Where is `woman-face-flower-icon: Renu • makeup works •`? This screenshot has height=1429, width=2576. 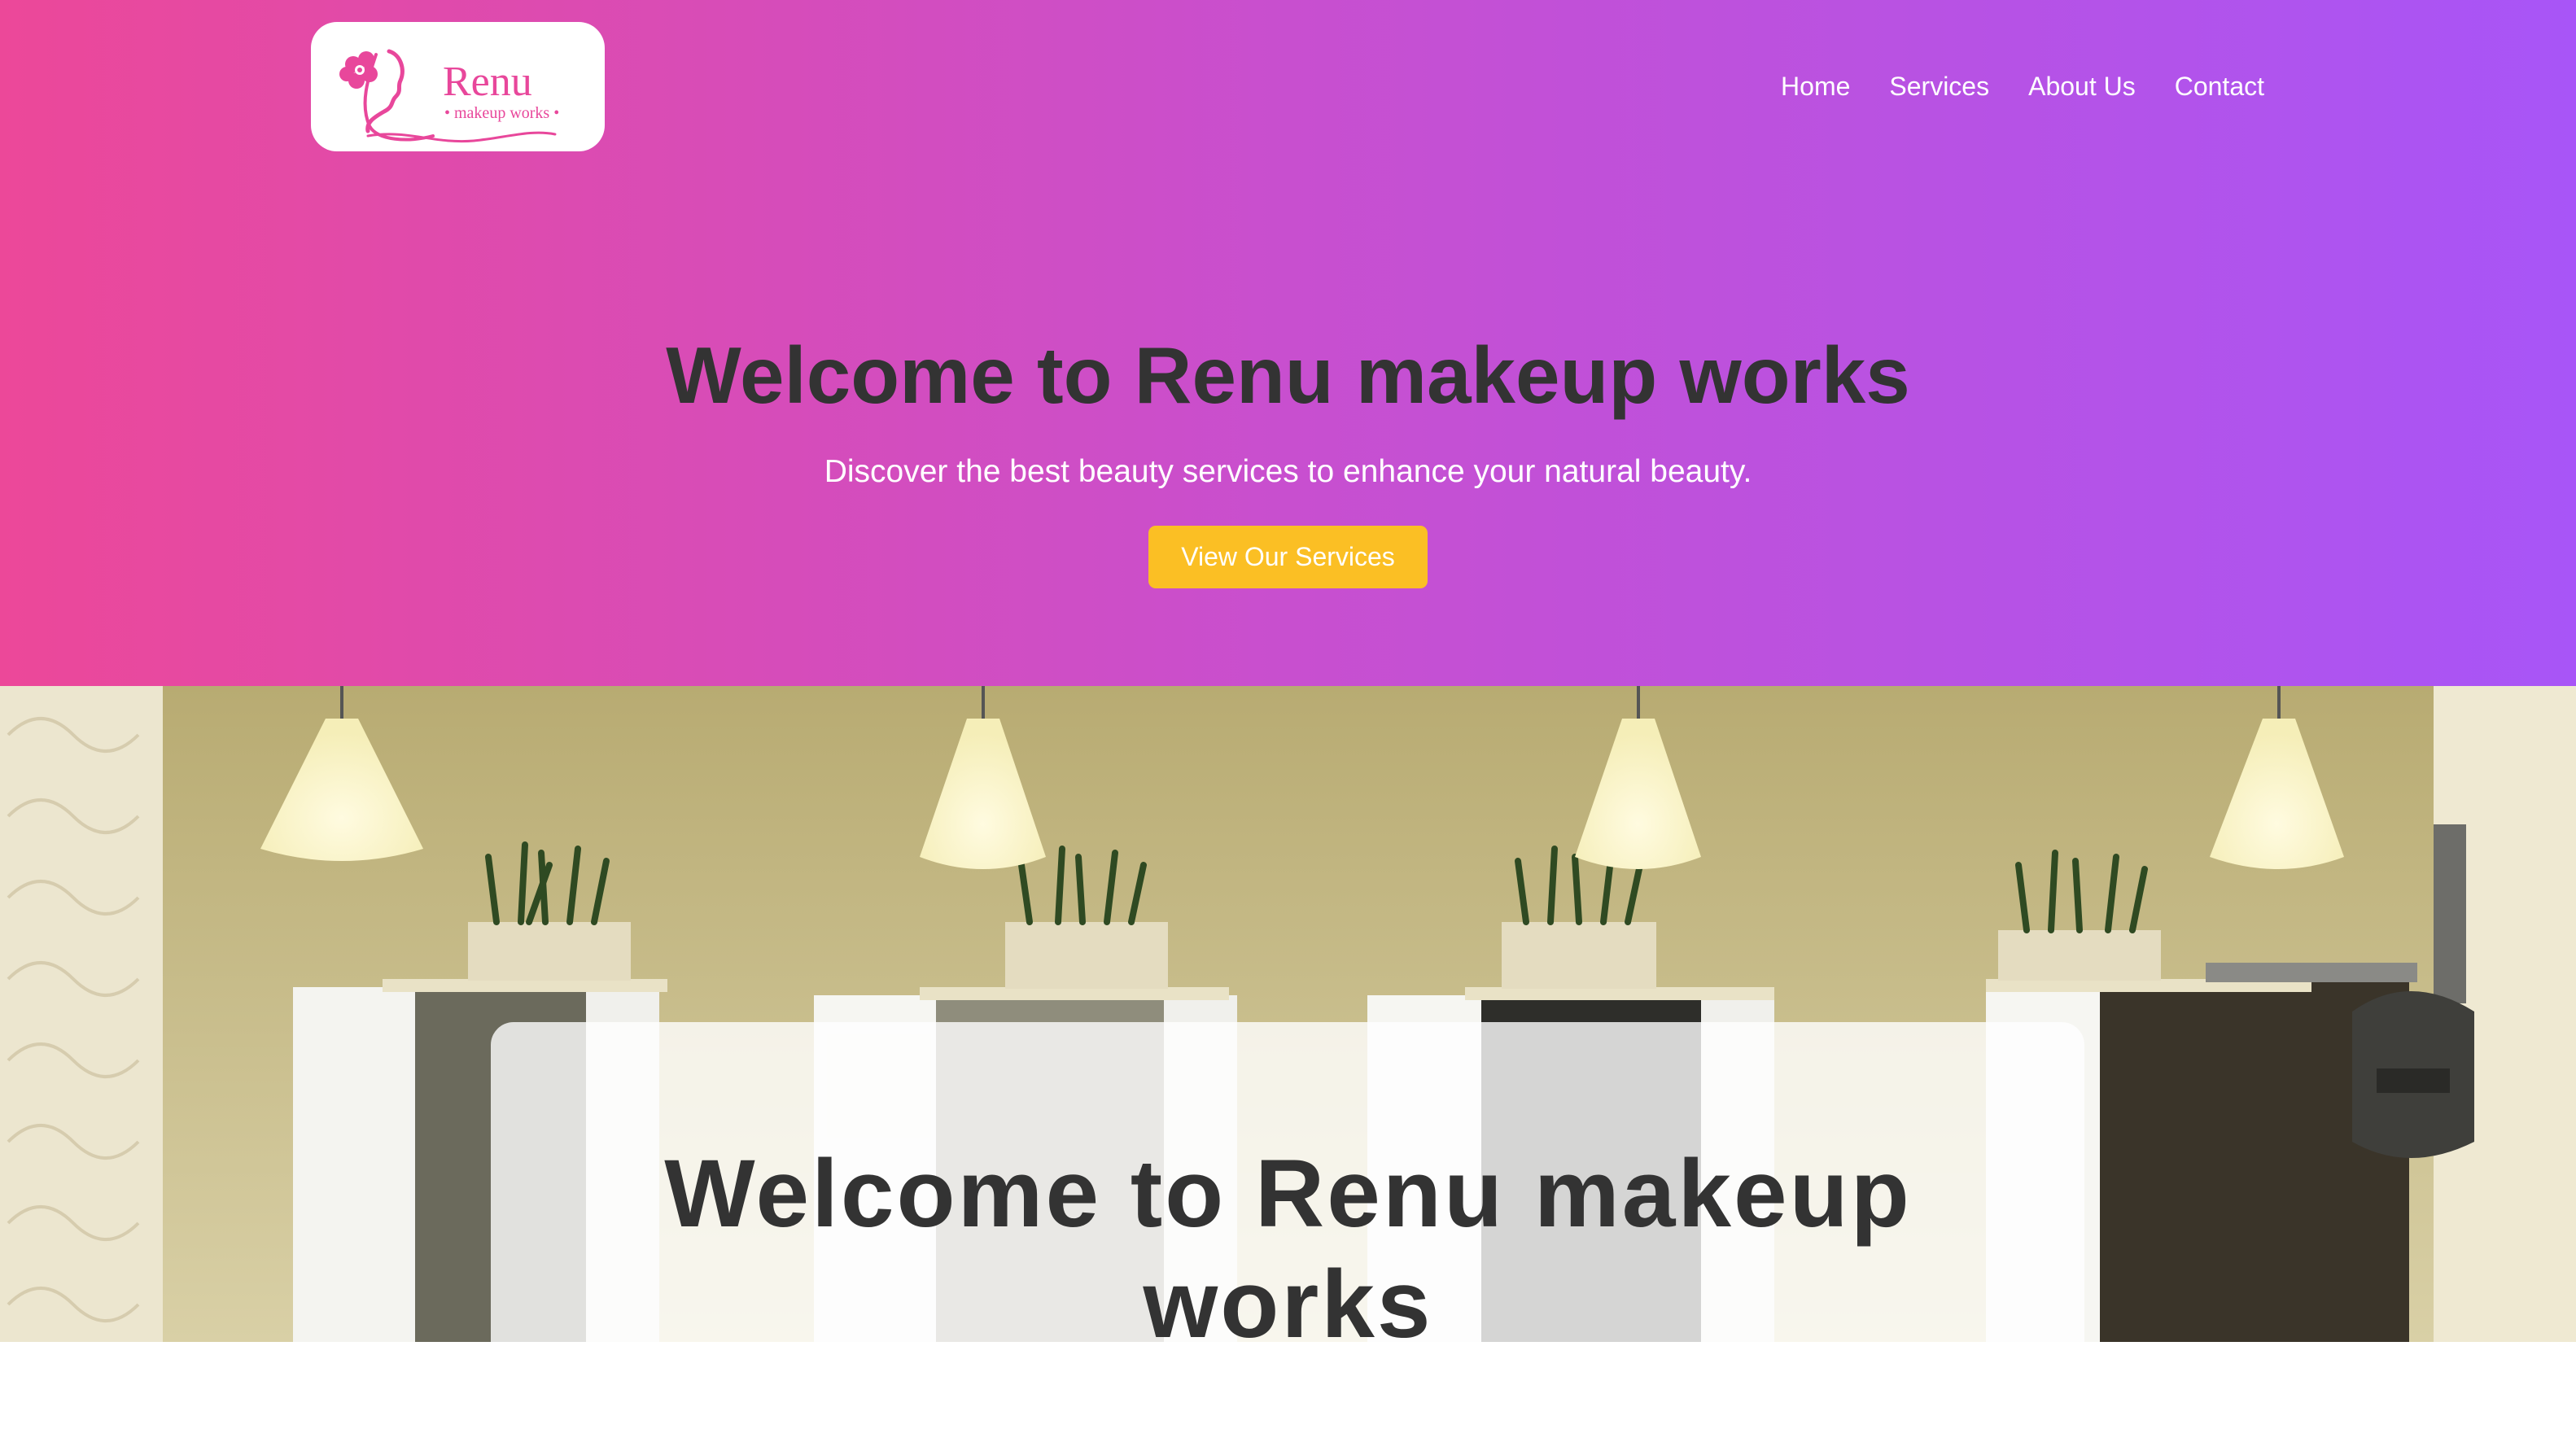 woman-face-flower-icon: Renu • makeup works • is located at coordinates (449, 96).